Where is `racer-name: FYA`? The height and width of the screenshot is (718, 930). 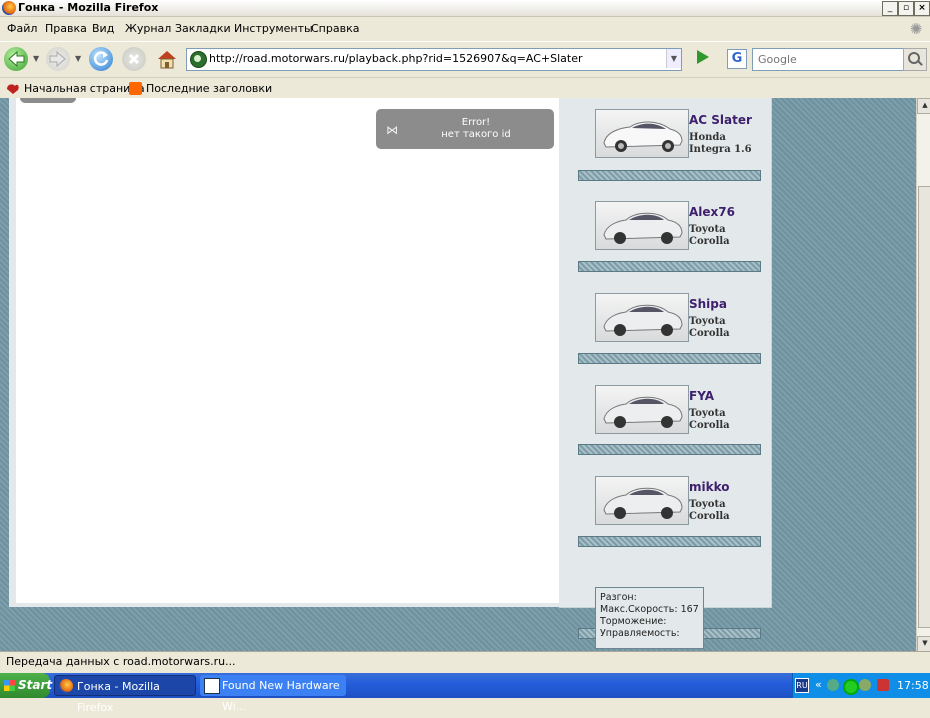
racer-name: FYA is located at coordinates (701, 396).